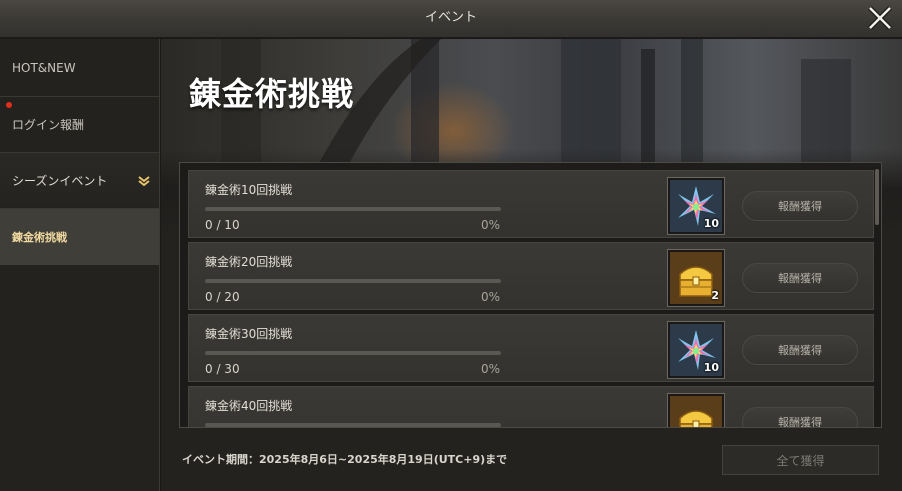 The width and height of the screenshot is (902, 491). Describe the element at coordinates (48, 125) in the screenshot. I see `sidebar-item-label: ログイン報酬` at that location.